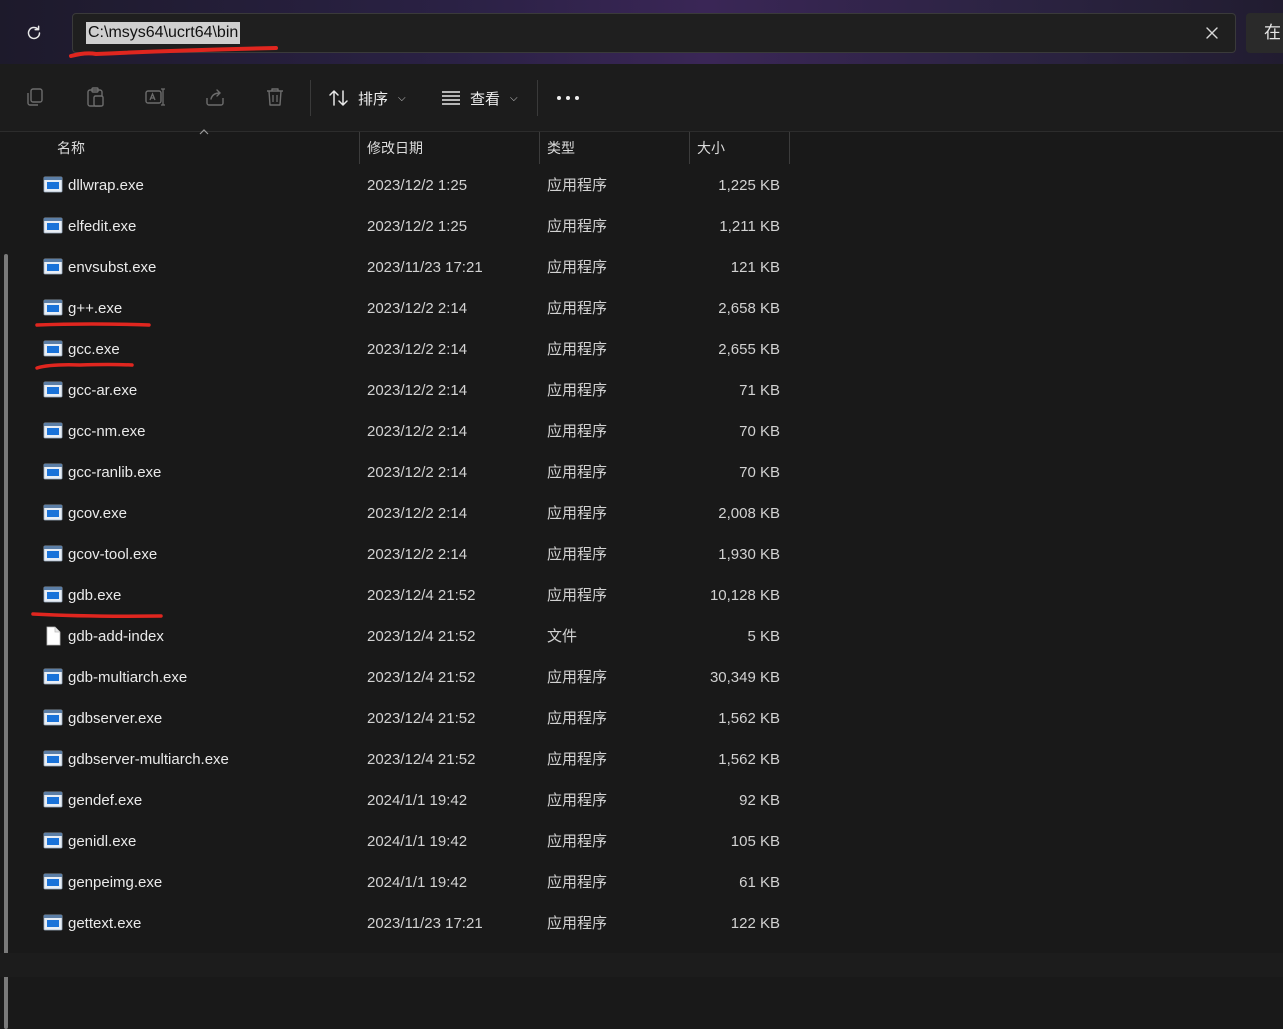  I want to click on column-header-name: 名称, so click(71, 148).